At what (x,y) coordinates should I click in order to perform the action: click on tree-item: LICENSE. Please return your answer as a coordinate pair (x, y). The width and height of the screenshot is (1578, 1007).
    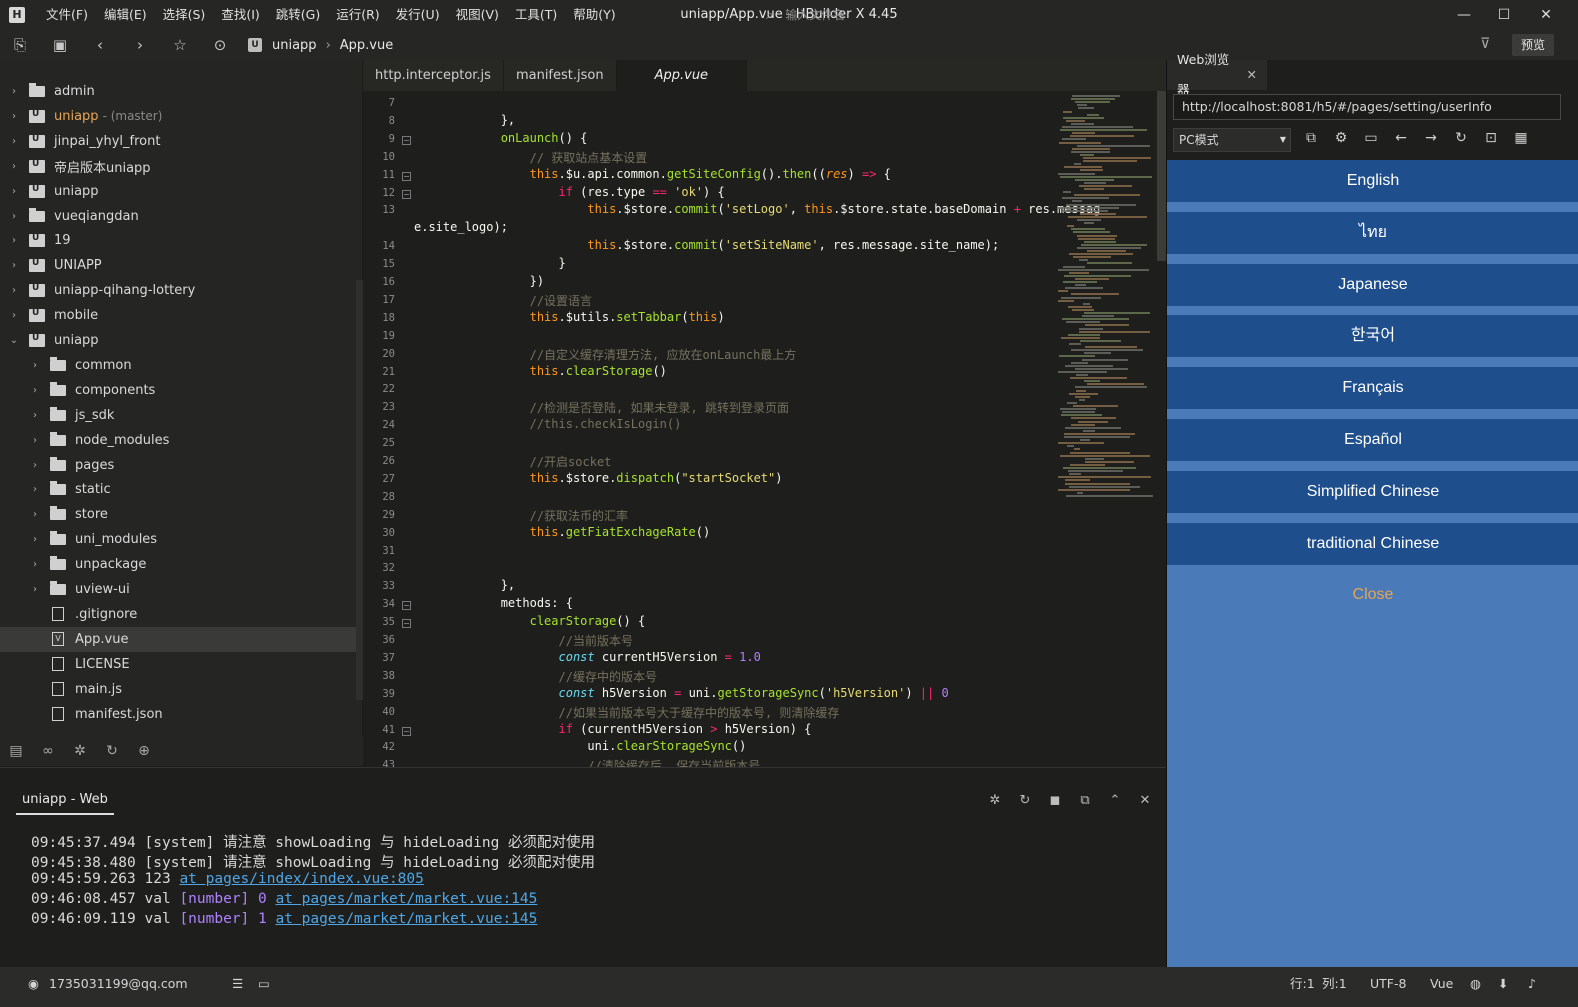
    Looking at the image, I should click on (178, 664).